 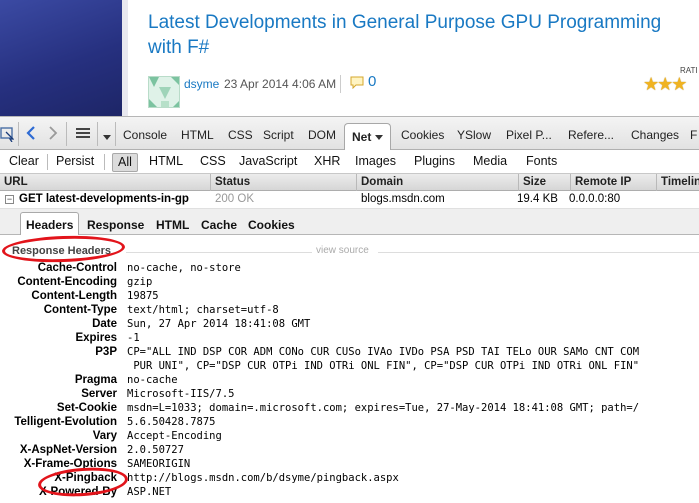 I want to click on header-name: Content-Type, so click(x=80, y=310).